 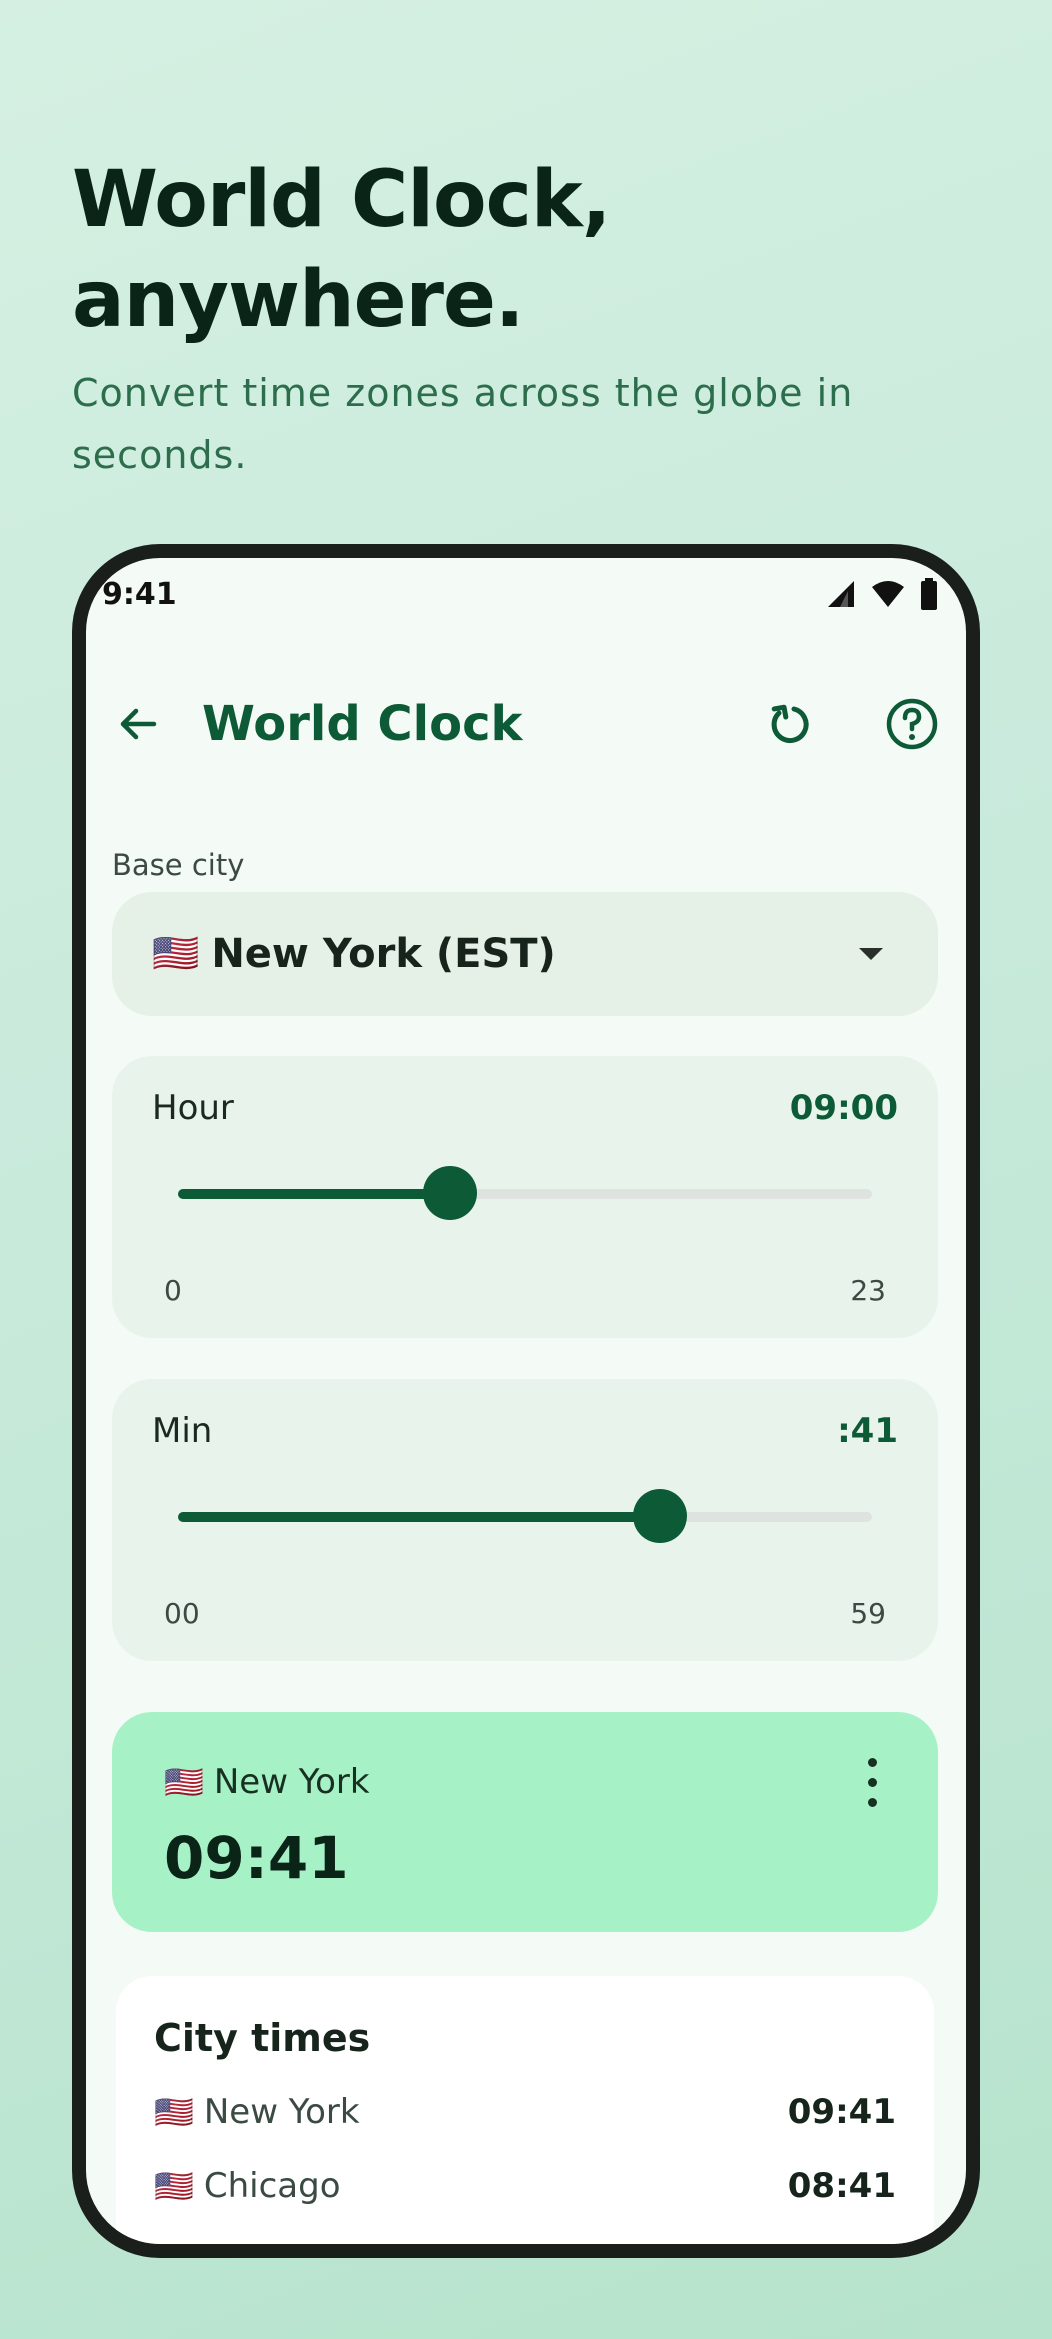 I want to click on hero-title-line2: anywhere., so click(x=298, y=300).